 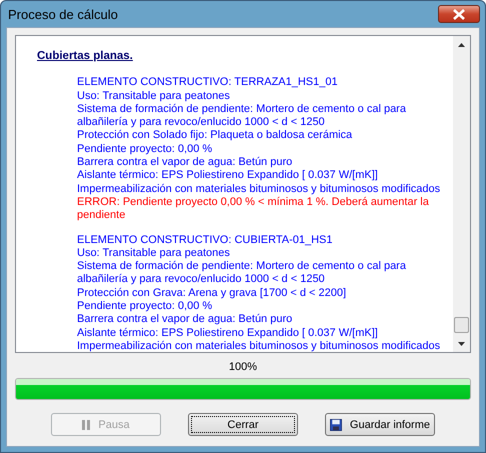 I want to click on report-line: Protección con Solado fijo: Plaqueta o baldosa cerámica, so click(x=215, y=136).